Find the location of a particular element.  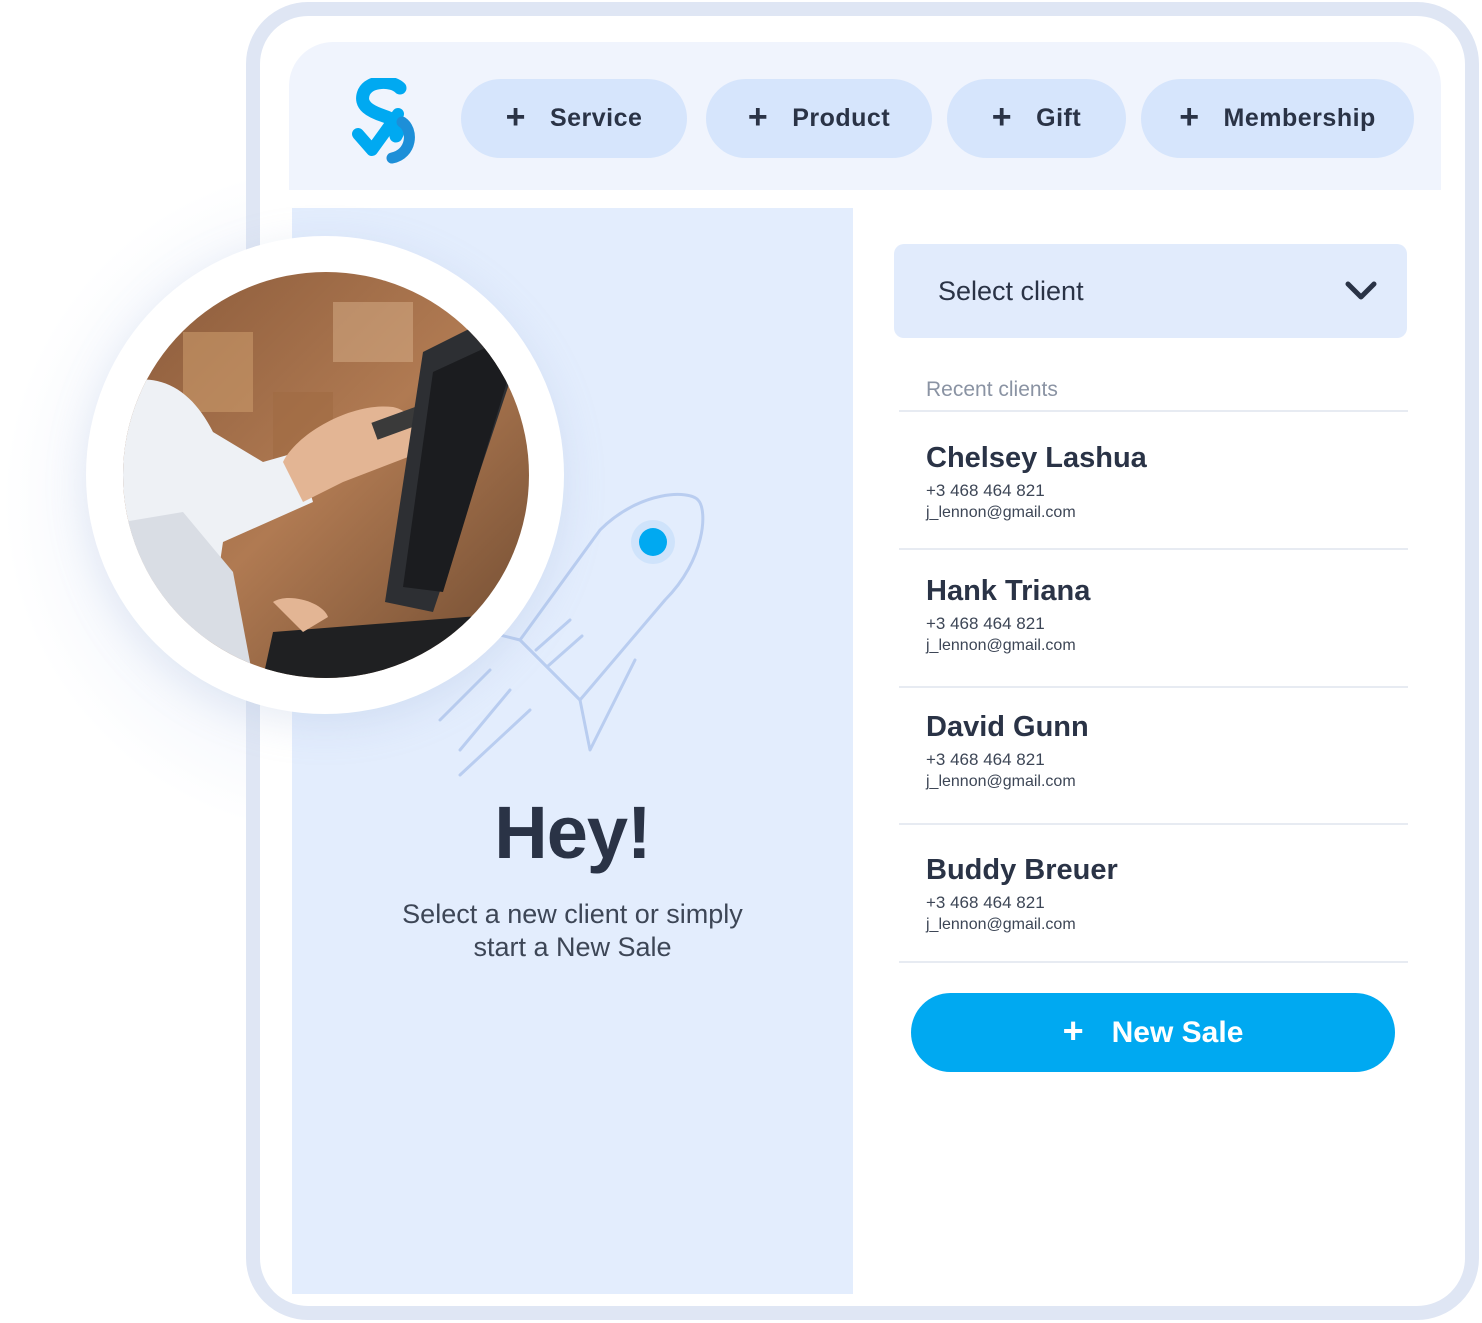

client-name: David Gunn is located at coordinates (1007, 727).